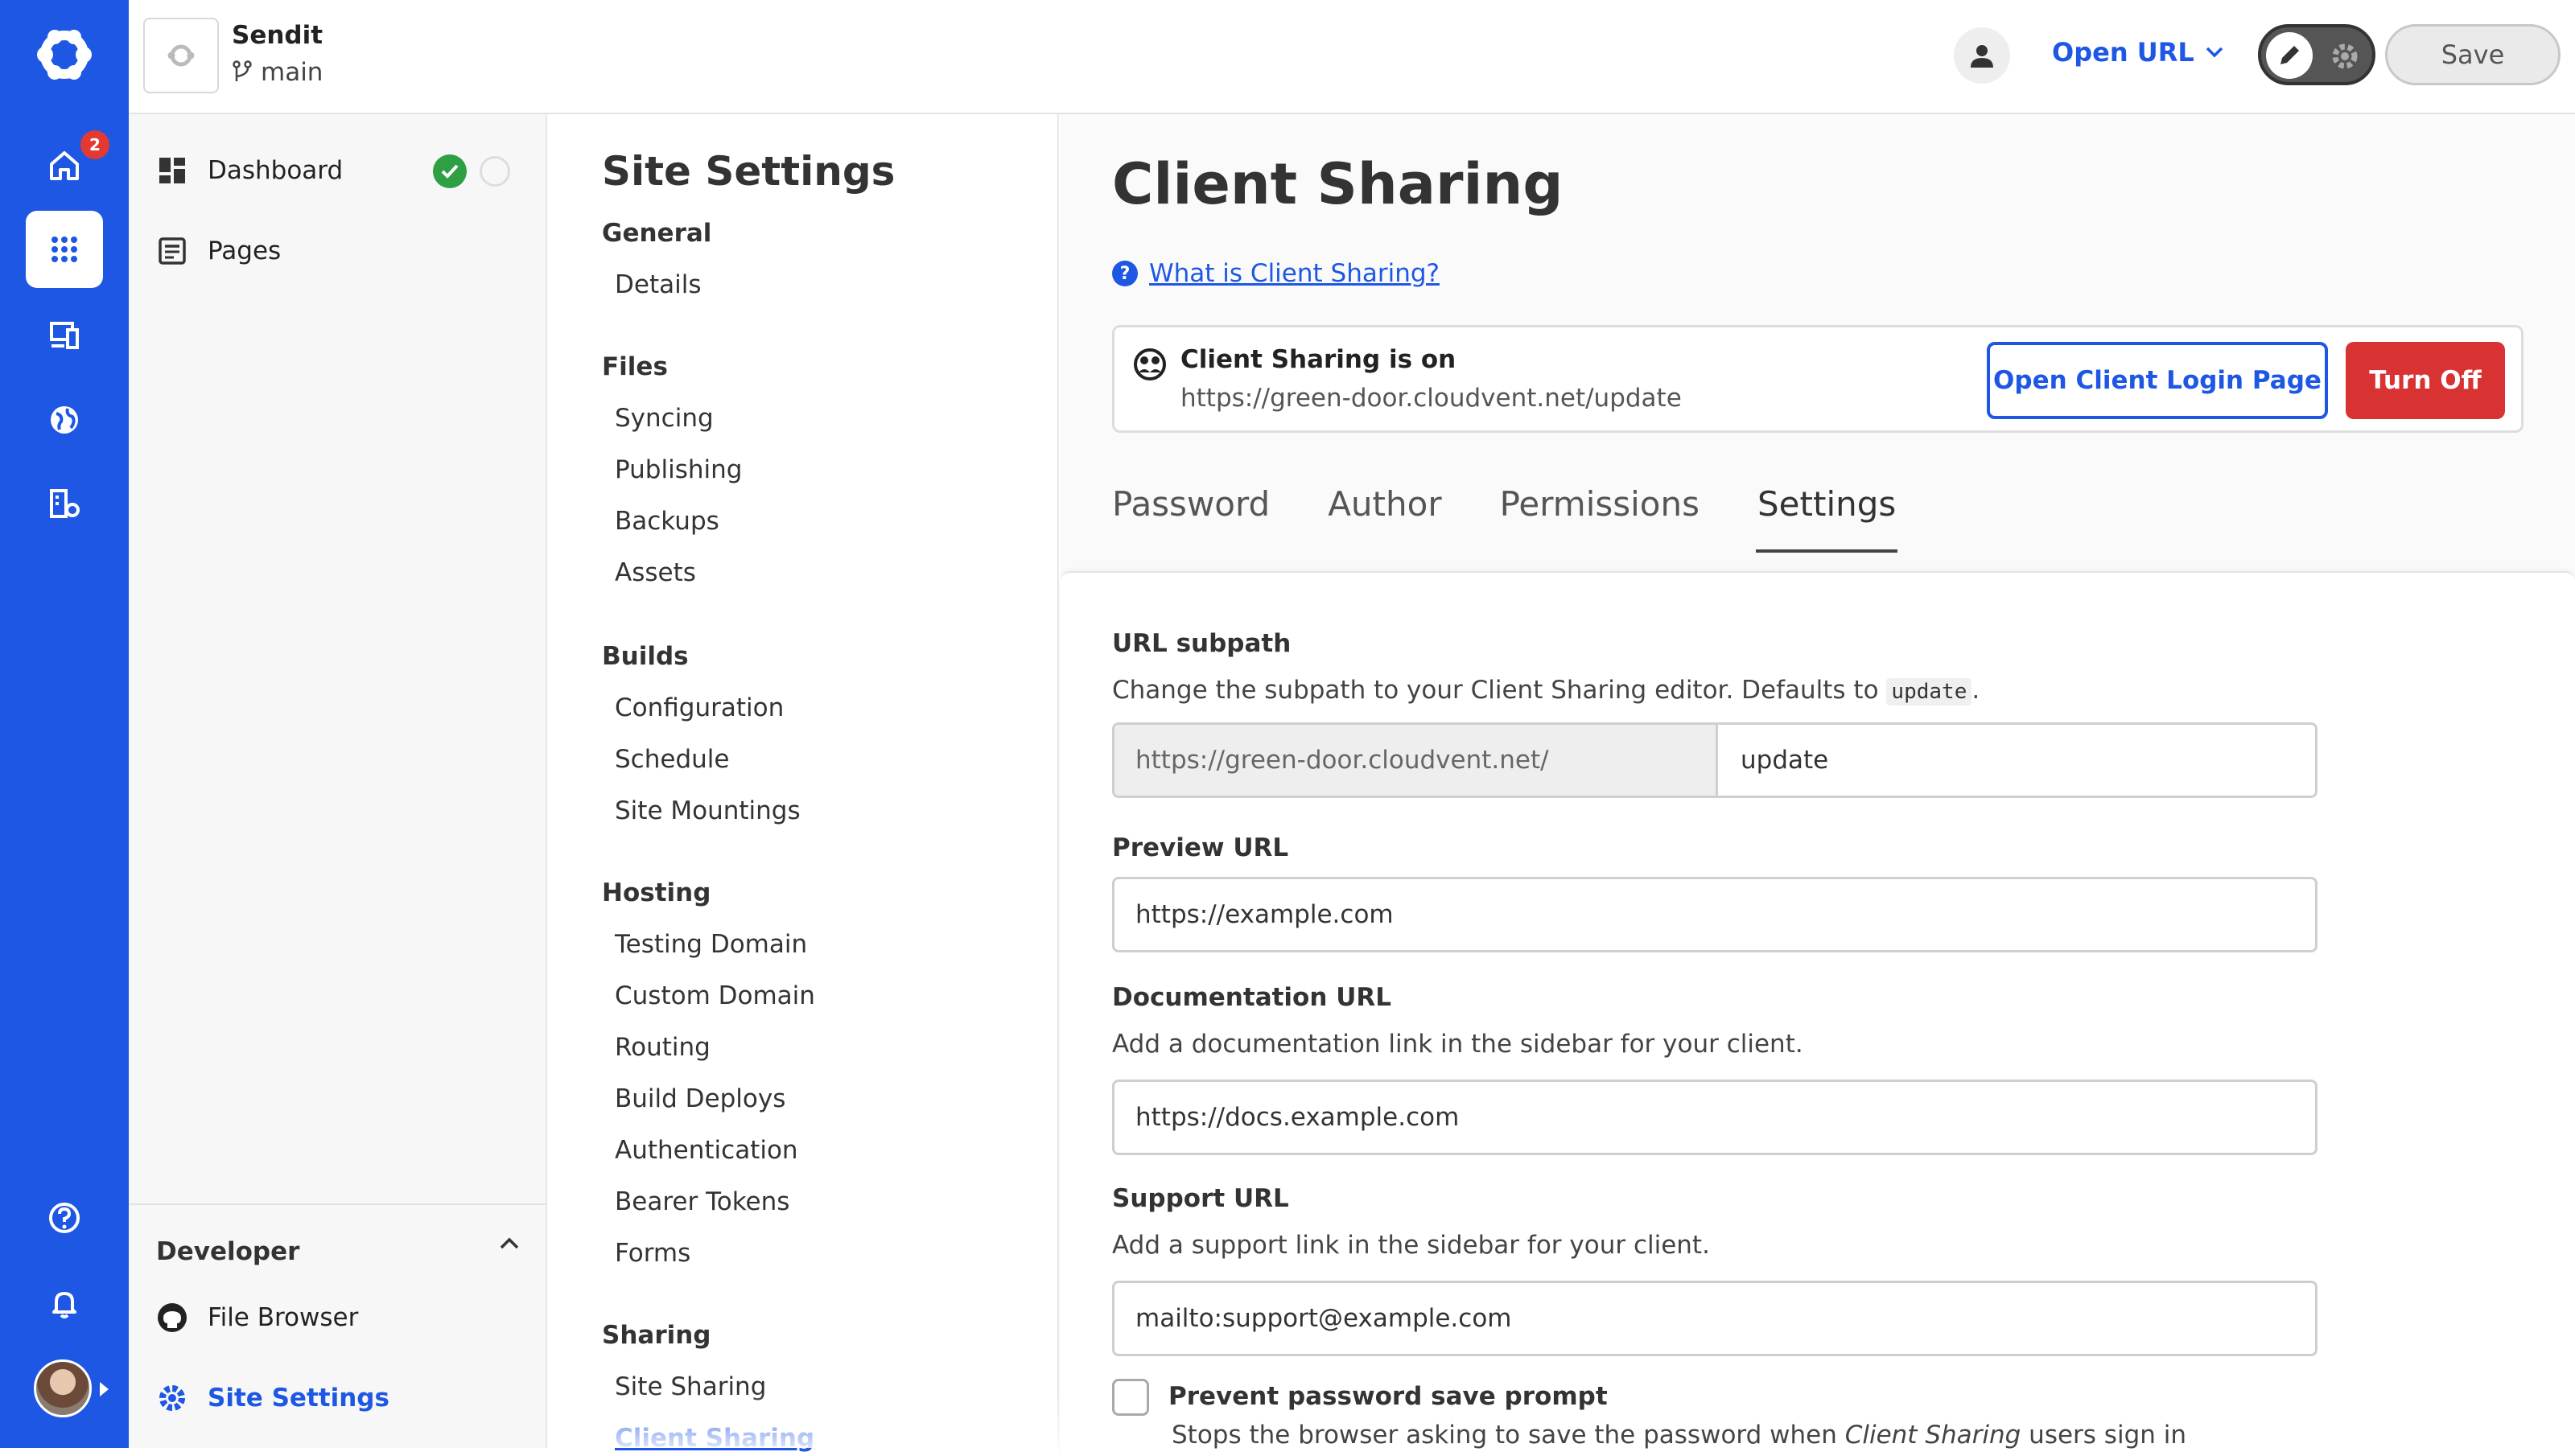 The image size is (2575, 1456). I want to click on tab-password: Password, so click(1191, 518).